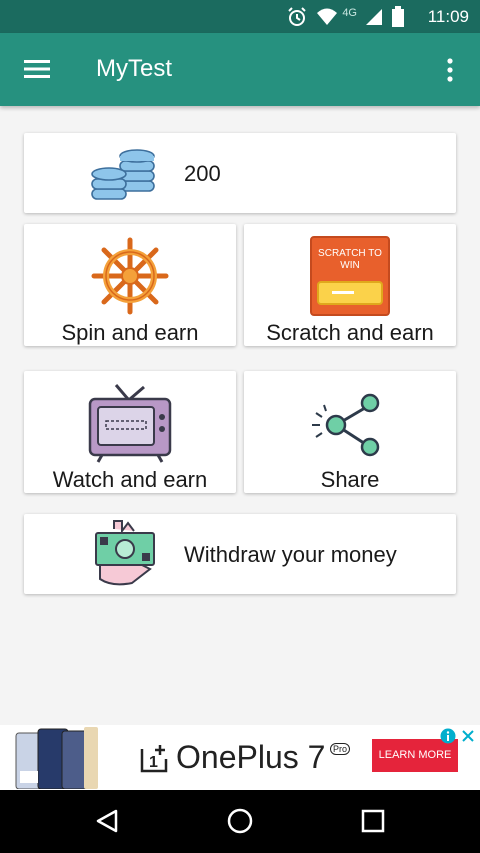 The height and width of the screenshot is (853, 480). Describe the element at coordinates (350, 332) in the screenshot. I see `scratch-label: Scratch and earn` at that location.